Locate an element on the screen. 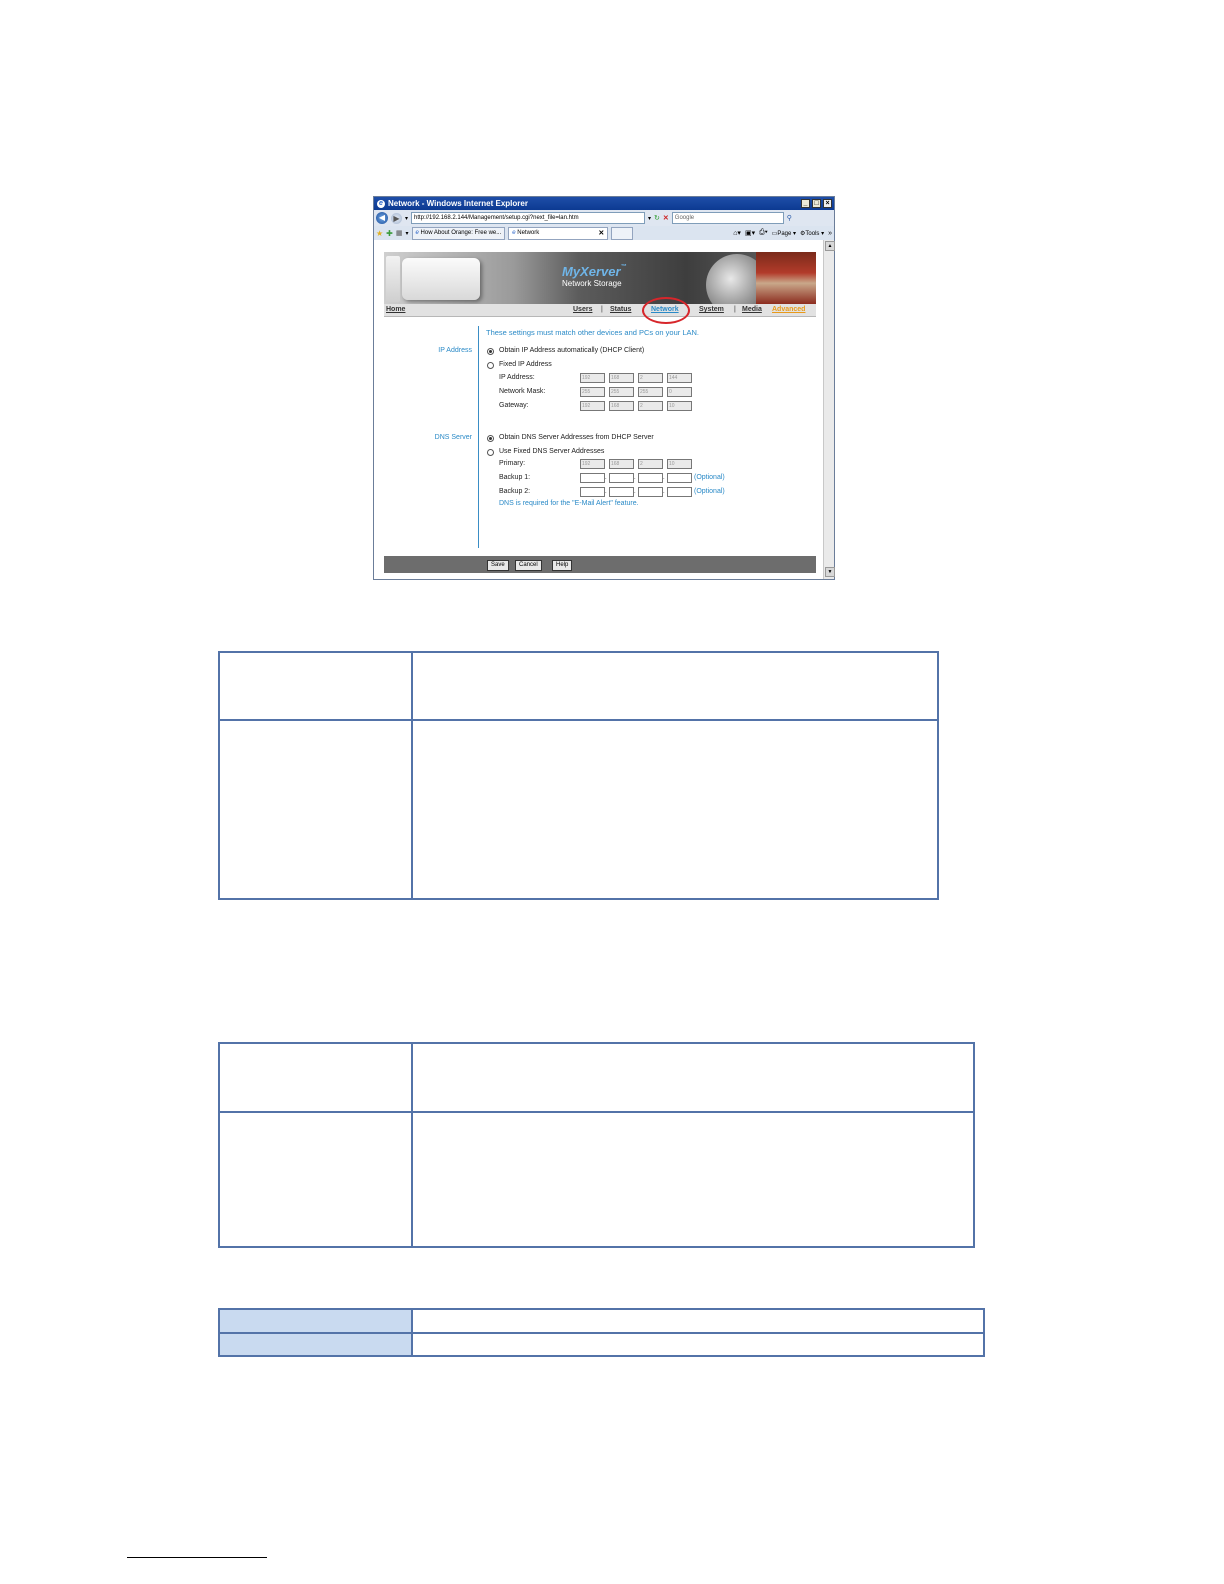 This screenshot has height=1584, width=1224. command-bar: ⌂▾ ▣▾ ⎙▾ ▭Page ▾ ⚙Tools ▾ » is located at coordinates (782, 233).